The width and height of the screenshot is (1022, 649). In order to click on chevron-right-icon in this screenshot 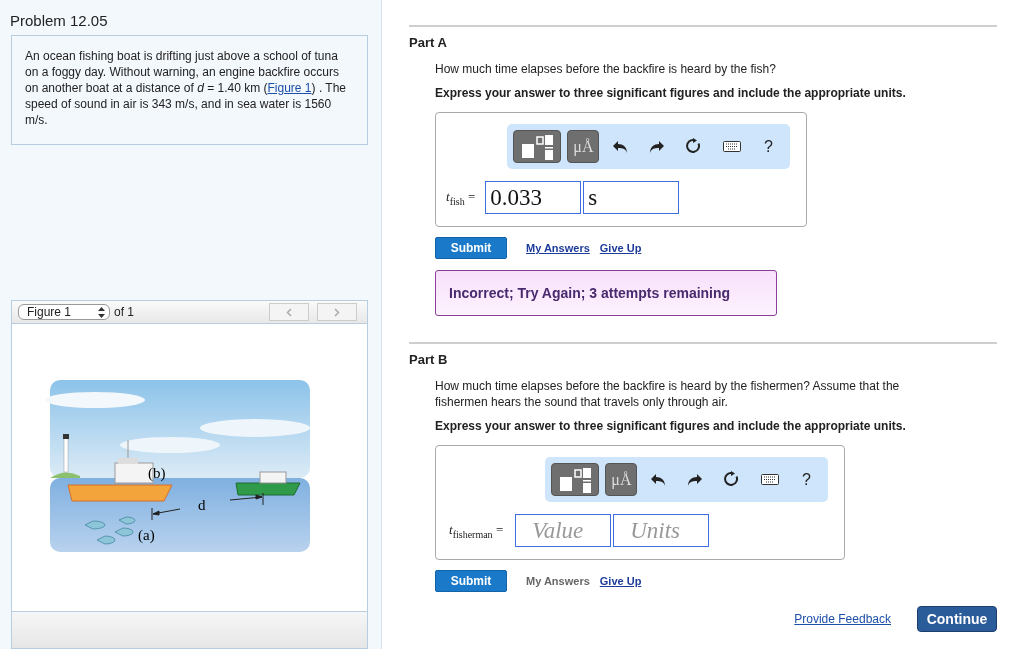, I will do `click(337, 312)`.